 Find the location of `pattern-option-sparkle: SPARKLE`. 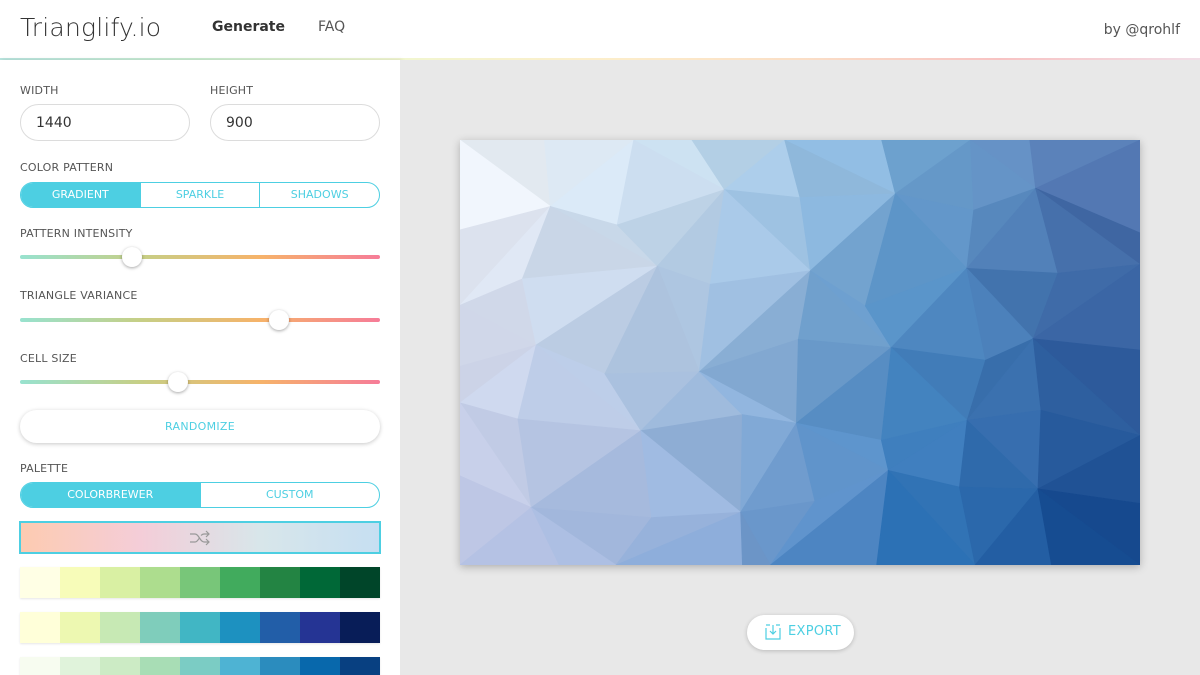

pattern-option-sparkle: SPARKLE is located at coordinates (201, 195).